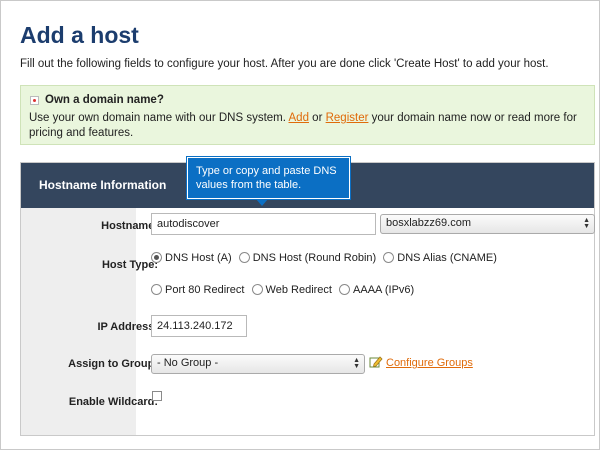 This screenshot has width=600, height=450. Describe the element at coordinates (103, 185) in the screenshot. I see `panel-header-title: Hostname Information` at that location.